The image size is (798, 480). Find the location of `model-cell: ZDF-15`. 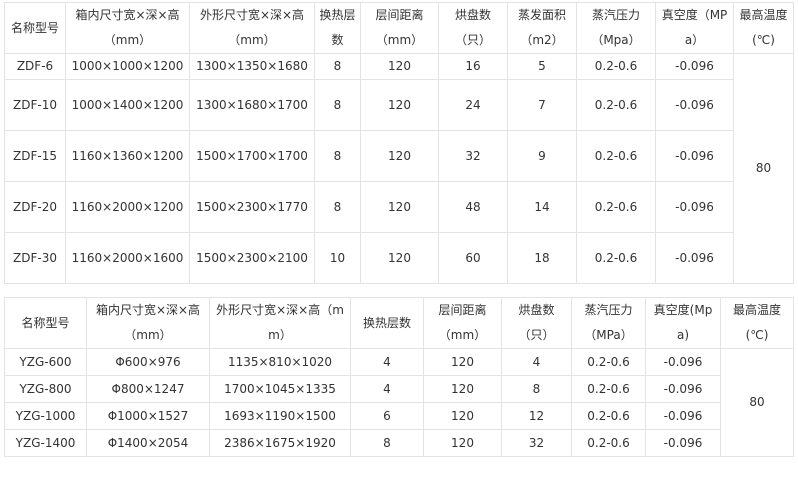

model-cell: ZDF-15 is located at coordinates (35, 156).